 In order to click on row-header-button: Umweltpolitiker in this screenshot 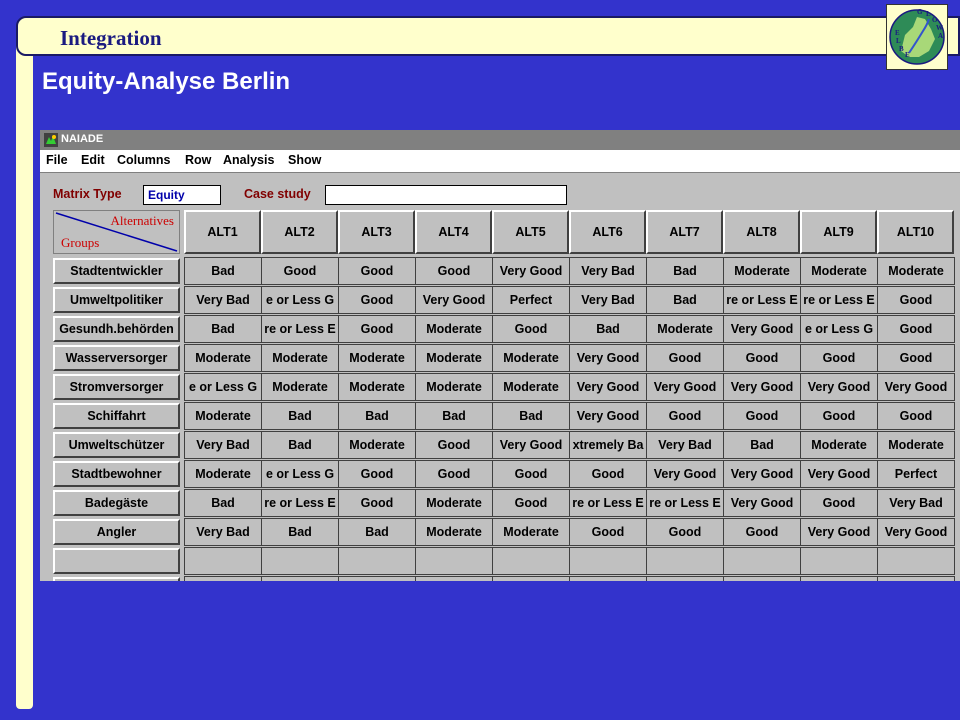, I will do `click(116, 300)`.